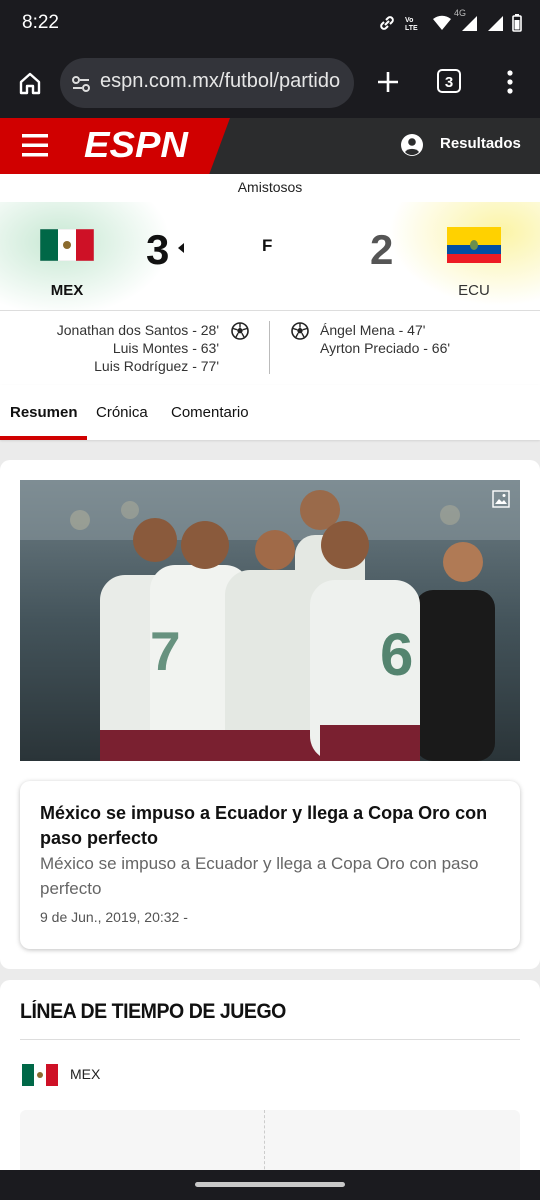  What do you see at coordinates (474, 290) in the screenshot?
I see `away-team-abbr: ECU` at bounding box center [474, 290].